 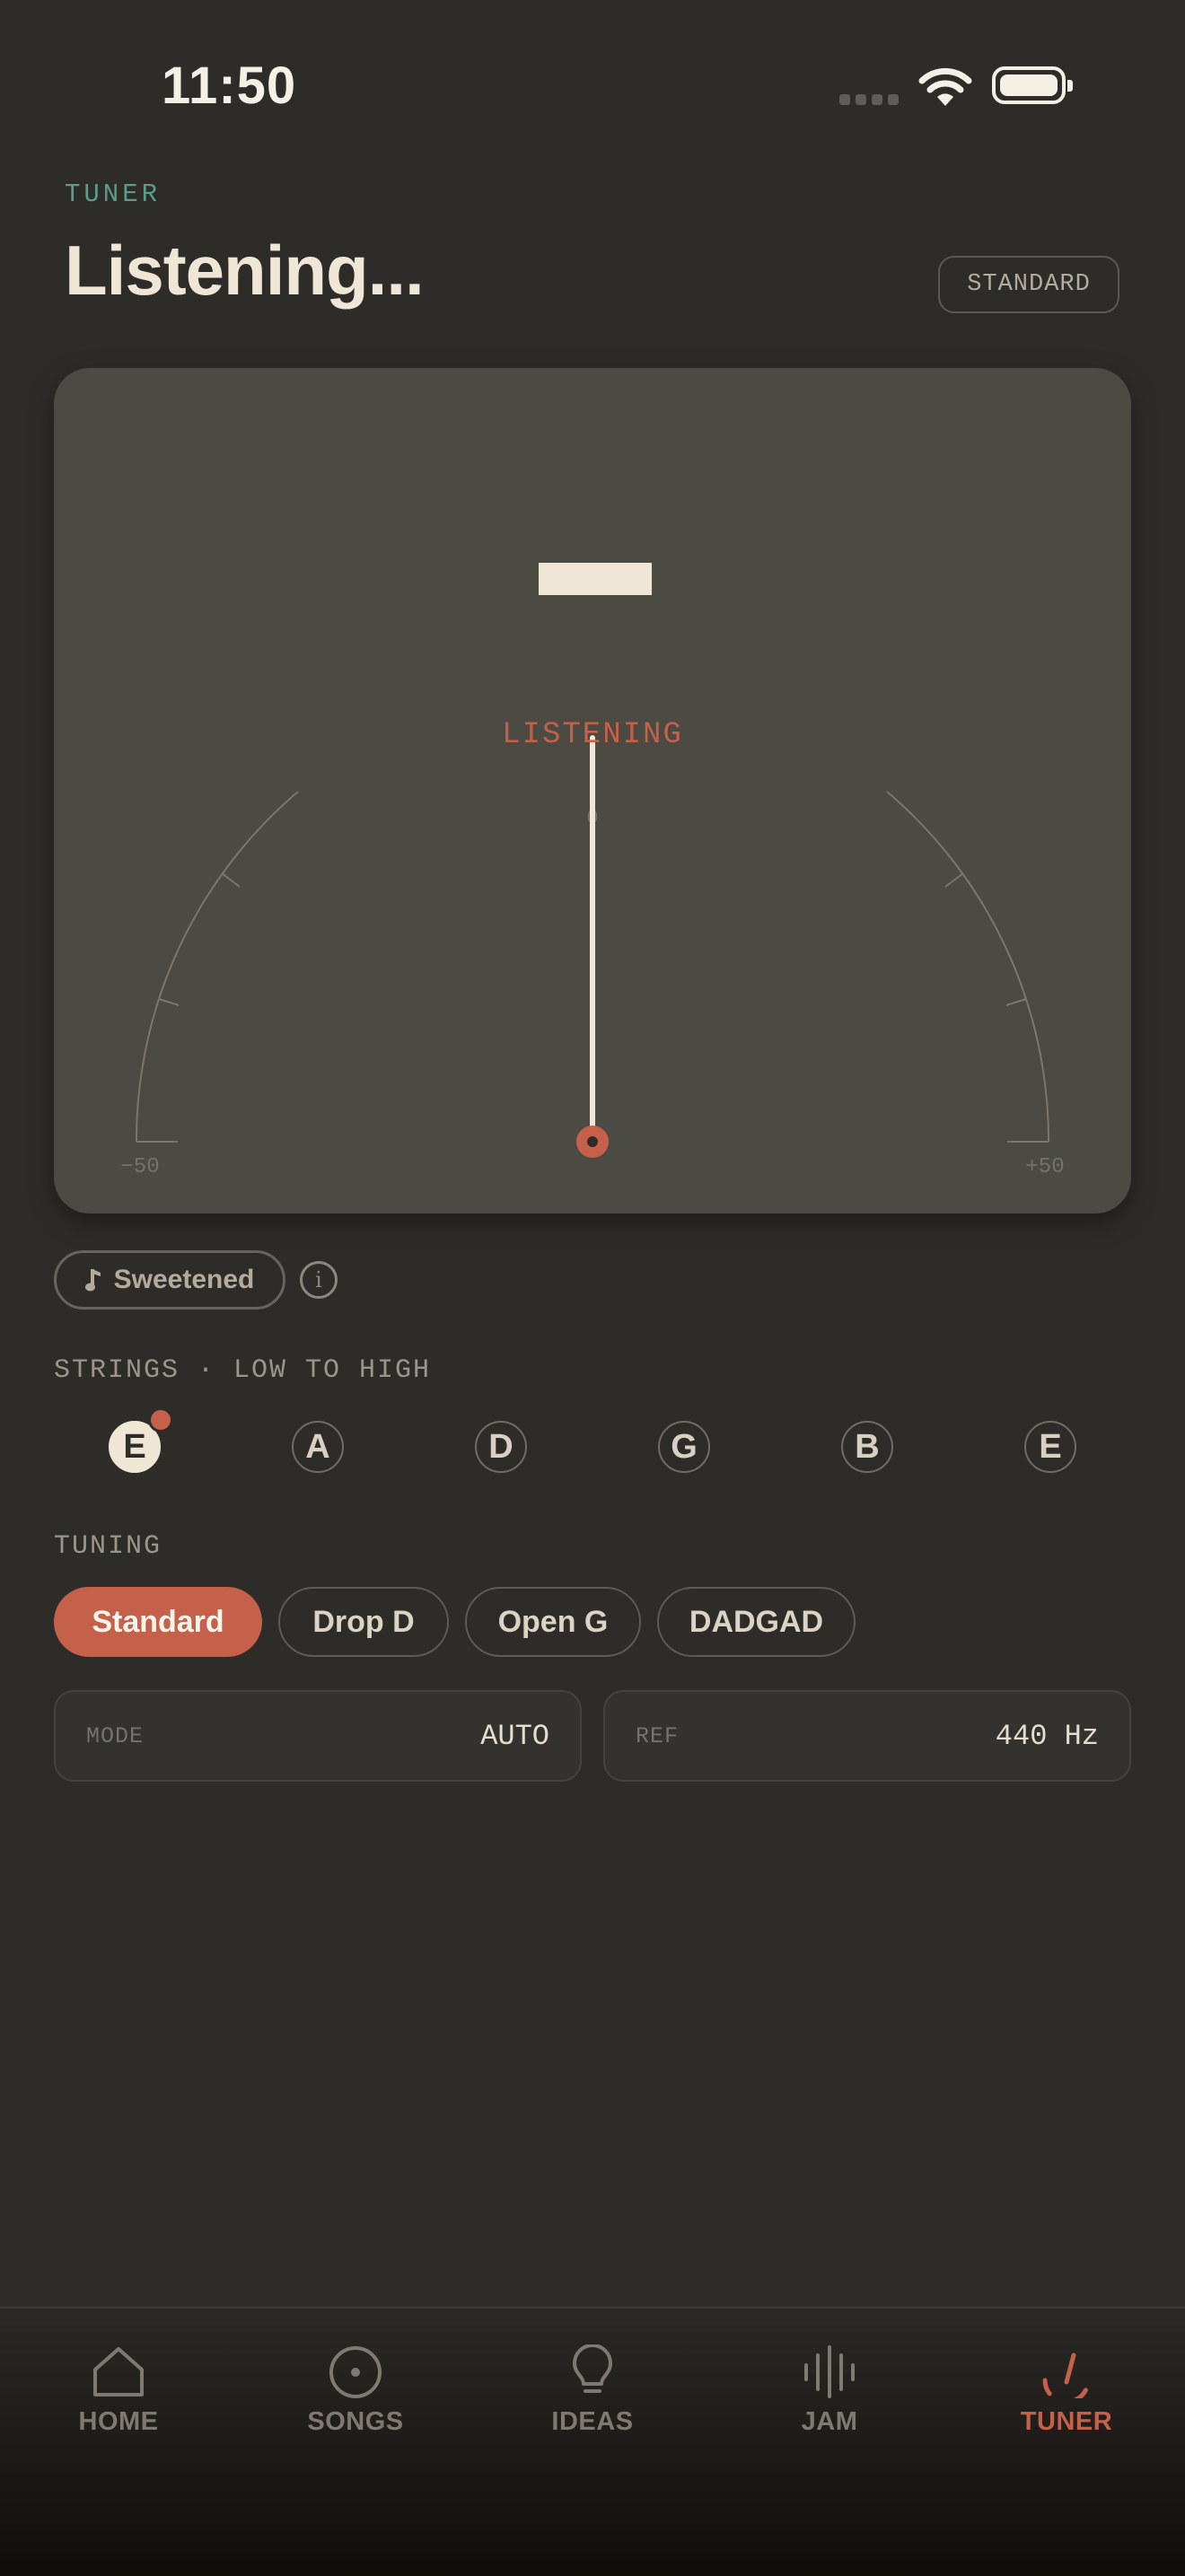 I want to click on mode-value: AUTO, so click(x=514, y=1736).